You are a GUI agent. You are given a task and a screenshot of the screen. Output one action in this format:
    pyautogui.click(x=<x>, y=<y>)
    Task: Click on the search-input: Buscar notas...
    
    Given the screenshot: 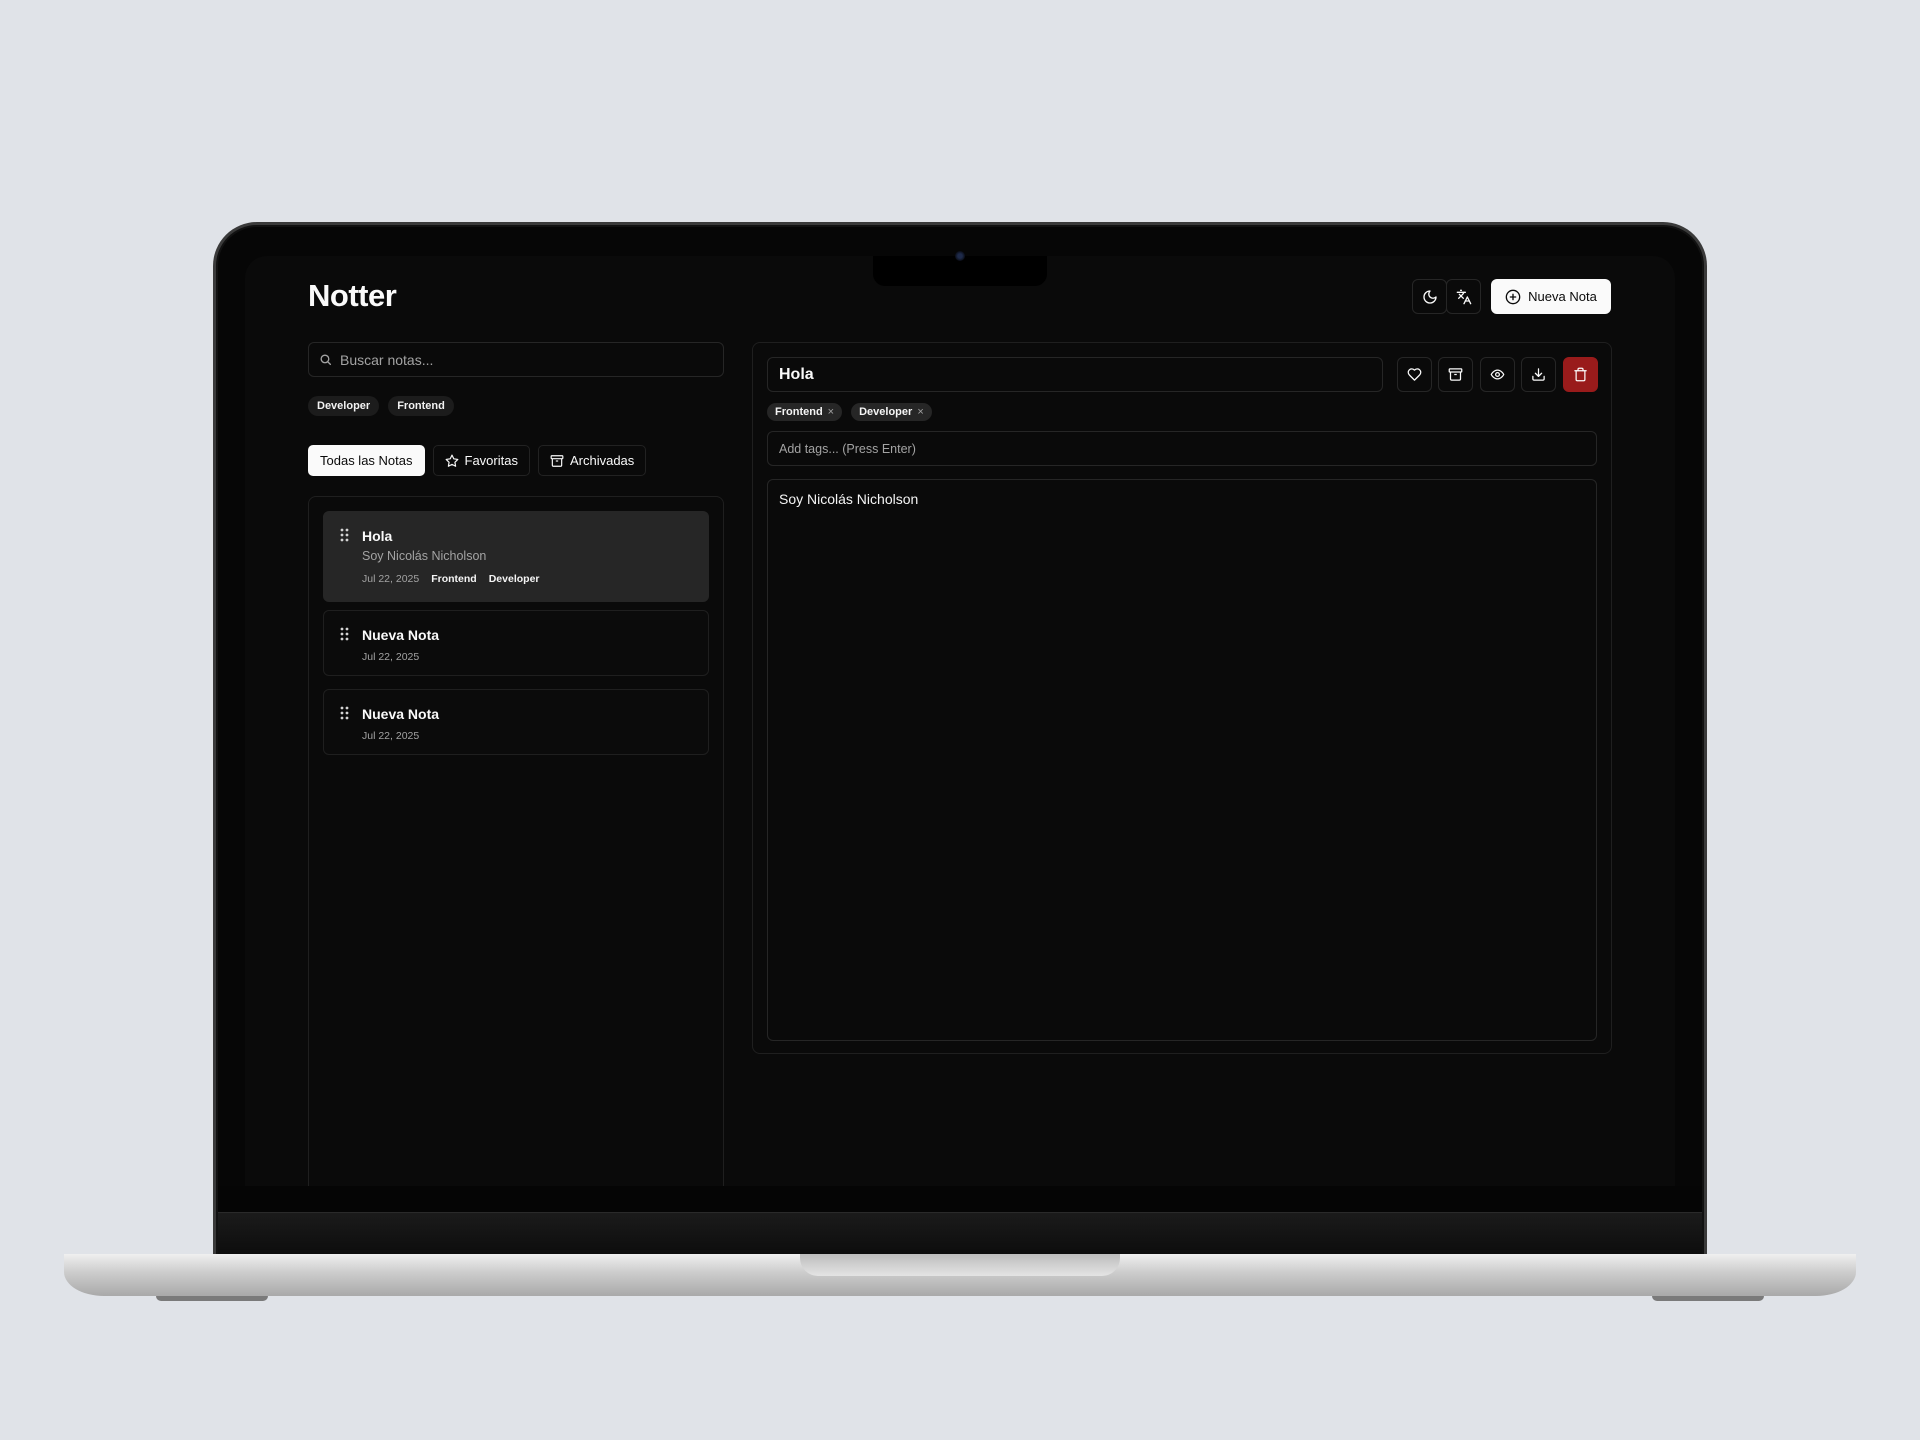 What is the action you would take?
    pyautogui.click(x=516, y=359)
    